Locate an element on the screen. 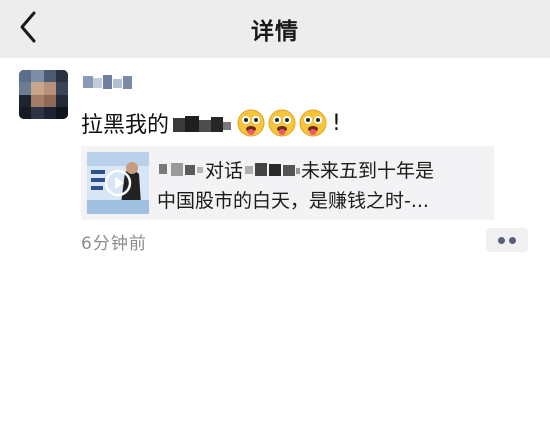  avatar-pixelated-image is located at coordinates (43, 94).